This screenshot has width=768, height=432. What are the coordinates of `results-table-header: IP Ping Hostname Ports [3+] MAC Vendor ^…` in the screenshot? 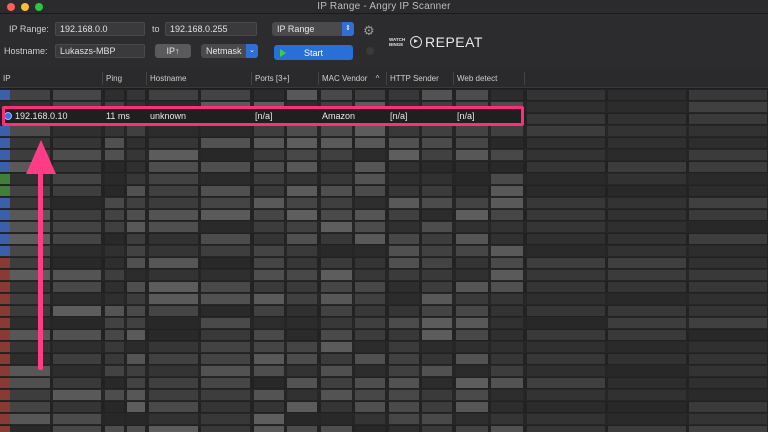 It's located at (384, 78).